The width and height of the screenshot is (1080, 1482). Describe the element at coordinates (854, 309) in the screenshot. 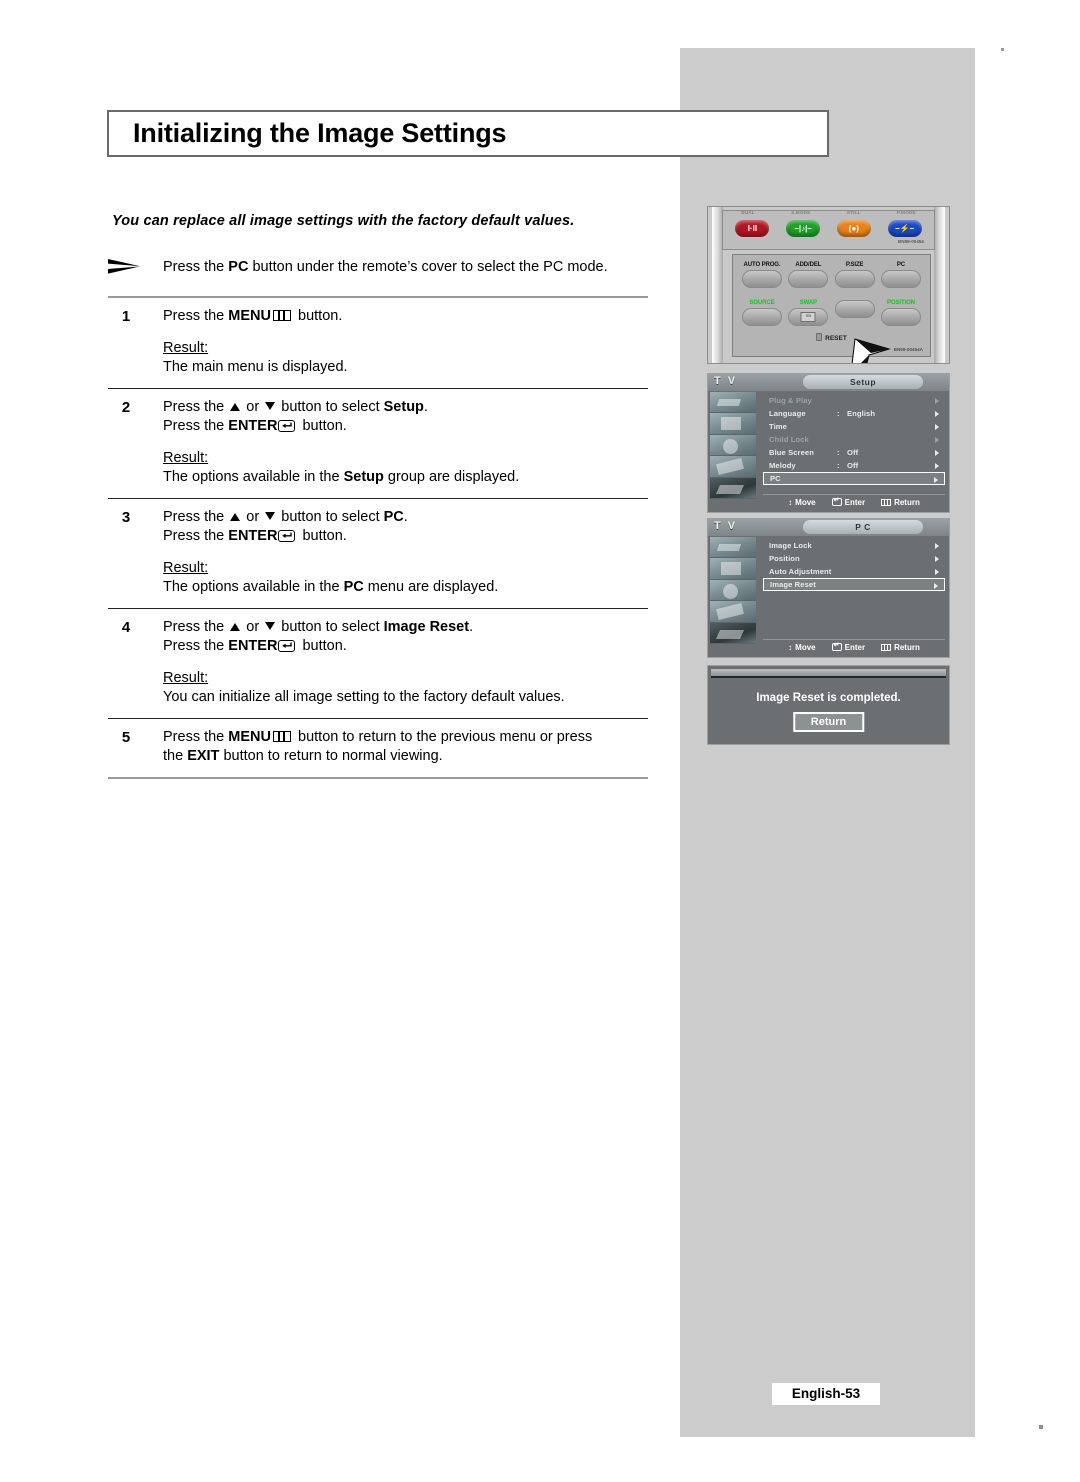

I see `blank-button` at that location.